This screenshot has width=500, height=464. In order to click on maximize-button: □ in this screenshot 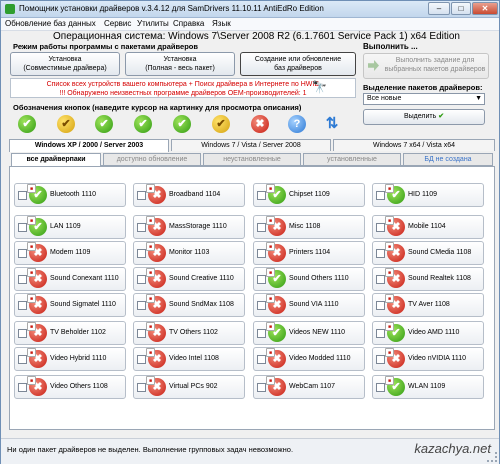, I will do `click(461, 8)`.